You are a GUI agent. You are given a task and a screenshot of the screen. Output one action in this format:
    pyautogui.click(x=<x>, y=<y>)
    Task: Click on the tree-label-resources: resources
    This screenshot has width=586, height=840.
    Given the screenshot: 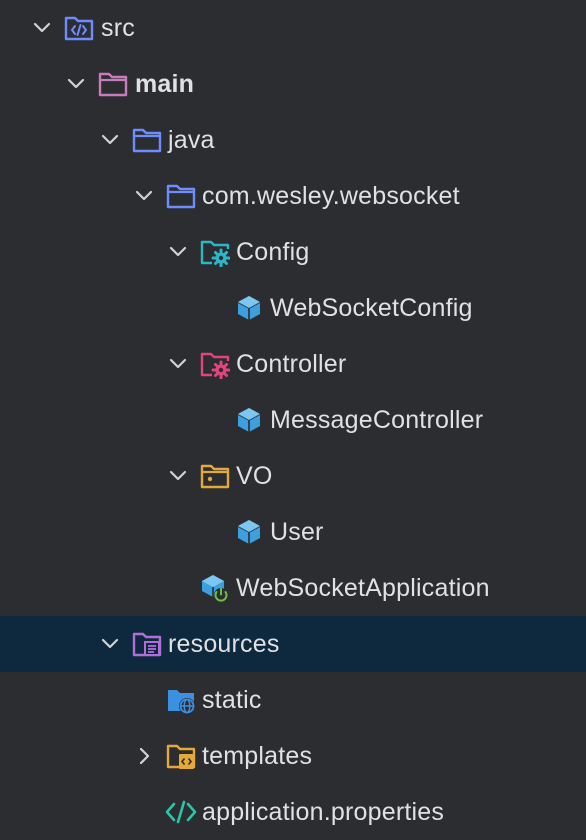 What is the action you would take?
    pyautogui.click(x=224, y=644)
    